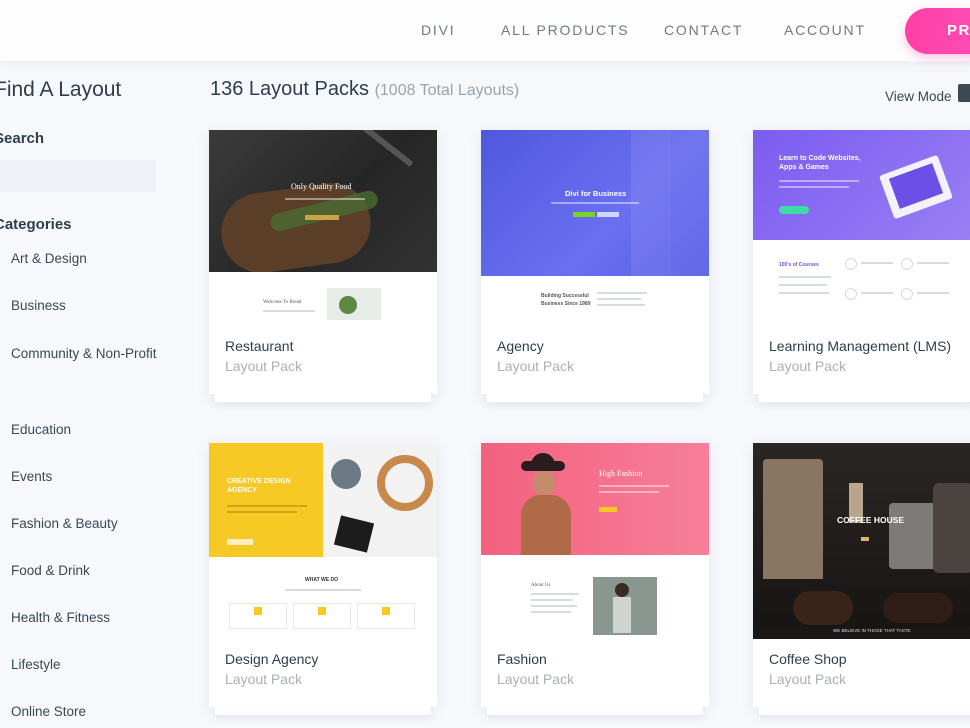 This screenshot has width=970, height=728. What do you see at coordinates (918, 96) in the screenshot?
I see `view-mode-toggle: View Mode` at bounding box center [918, 96].